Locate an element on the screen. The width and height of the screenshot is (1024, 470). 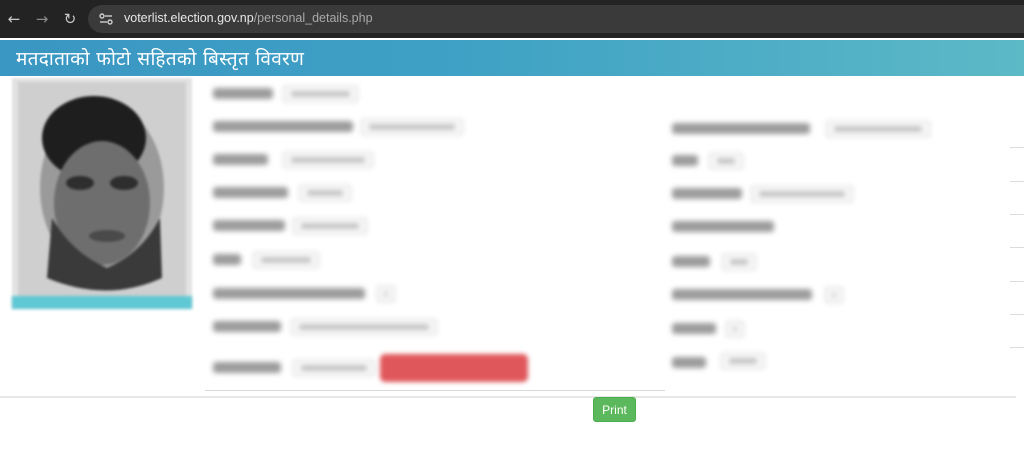
url-path: /personal_details.php is located at coordinates (313, 18).